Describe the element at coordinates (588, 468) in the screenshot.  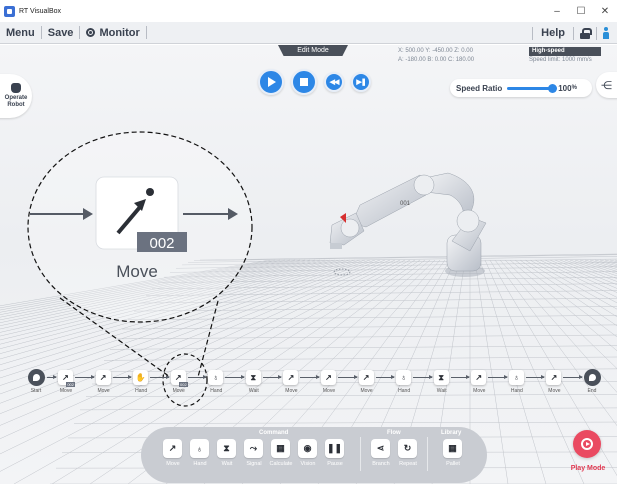
I see `play-mode-label: Play Mode` at that location.